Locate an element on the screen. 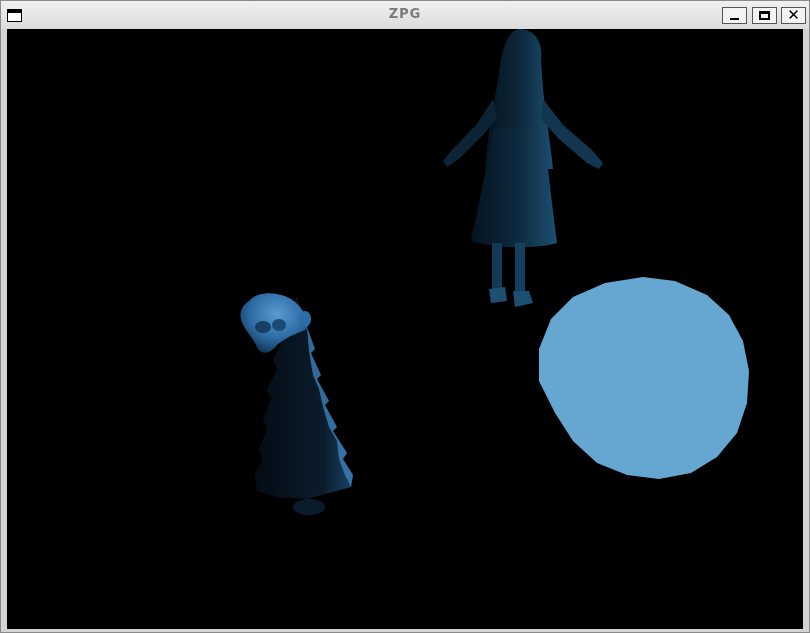 This screenshot has height=633, width=810. minimize-button is located at coordinates (734, 15).